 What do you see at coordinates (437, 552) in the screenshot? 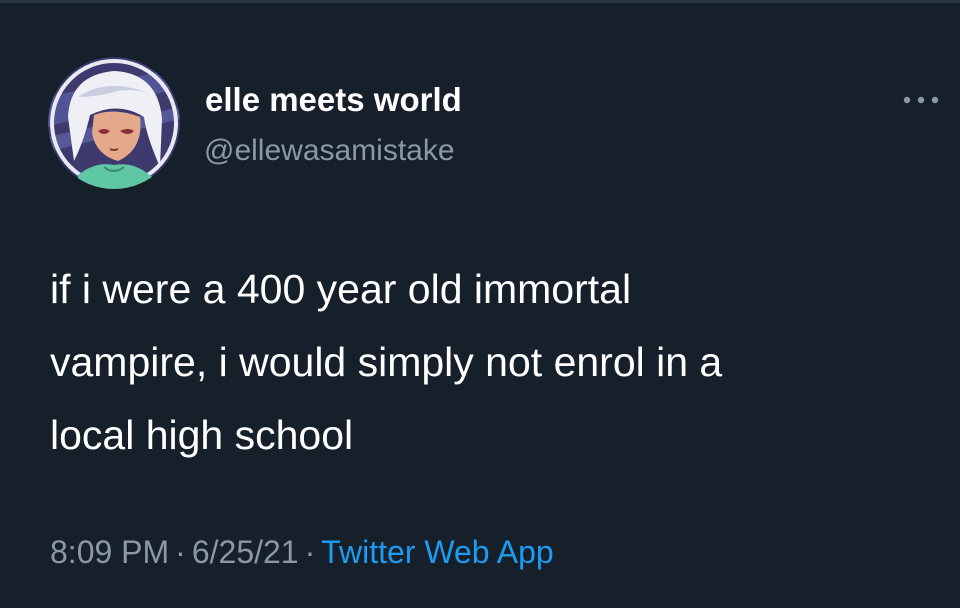
I see `tweet-source-link: Twitter Web App` at bounding box center [437, 552].